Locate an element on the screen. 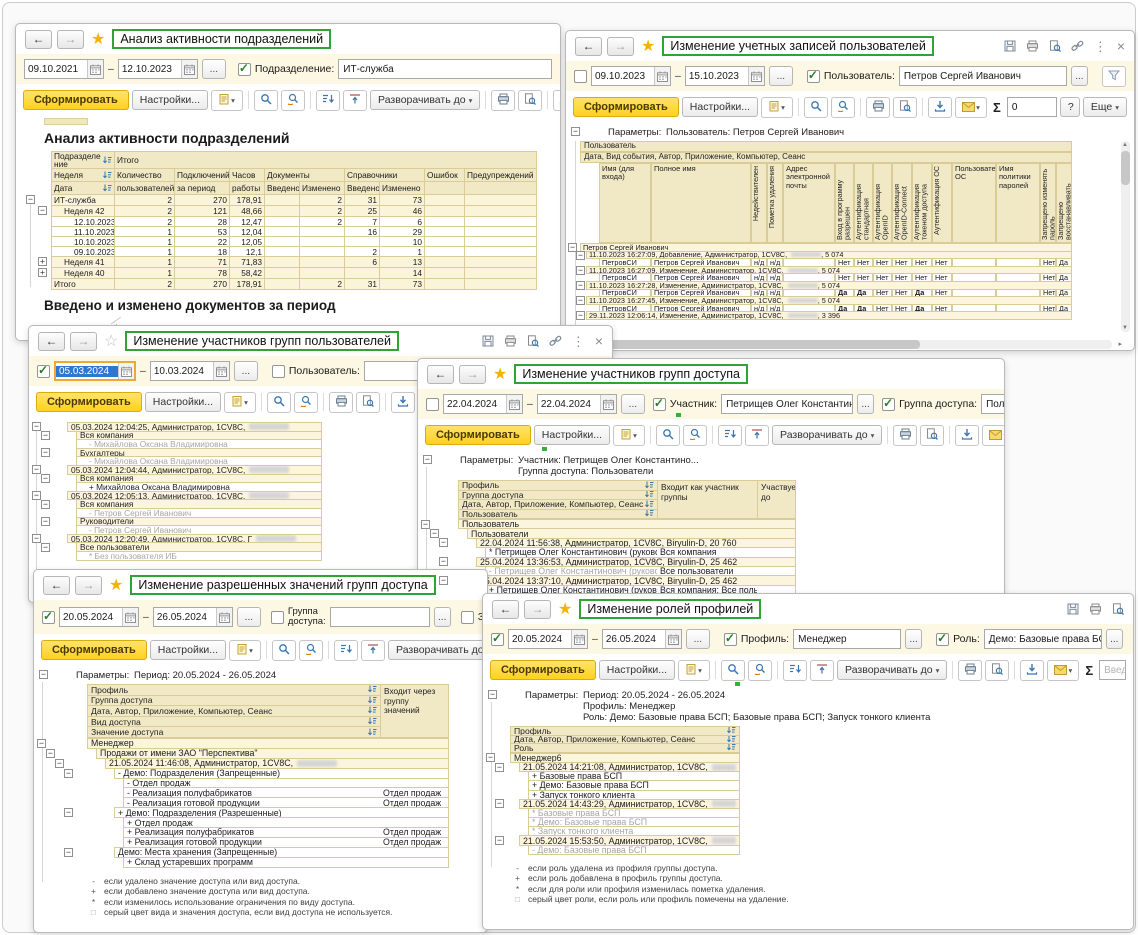  column-header: Аутентификация стандартная is located at coordinates (863, 203).